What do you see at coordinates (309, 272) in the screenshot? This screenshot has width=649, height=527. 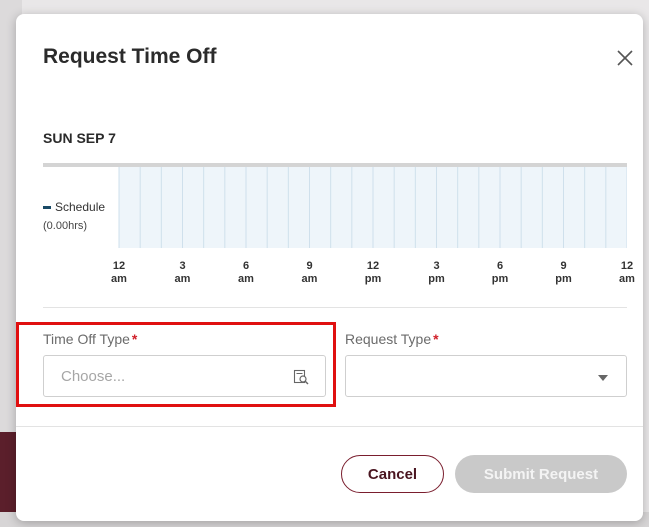 I see `timeline-tick-label: 9 am` at bounding box center [309, 272].